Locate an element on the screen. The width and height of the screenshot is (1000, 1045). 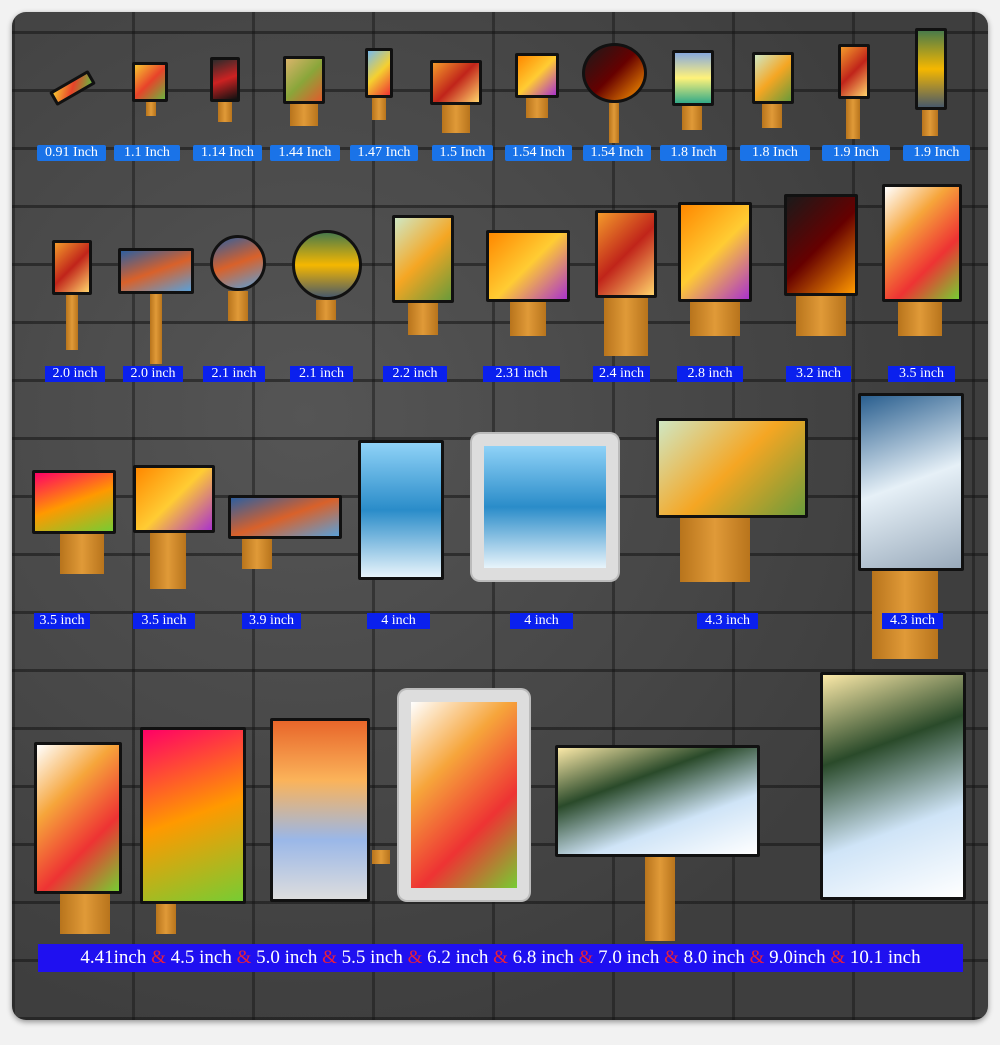
size-label: 9.0inch is located at coordinates (797, 957).